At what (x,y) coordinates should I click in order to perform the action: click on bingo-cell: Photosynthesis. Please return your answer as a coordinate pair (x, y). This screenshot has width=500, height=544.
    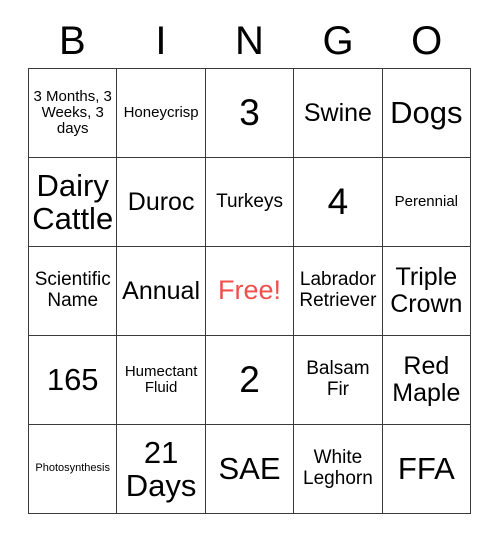
    Looking at the image, I should click on (73, 469).